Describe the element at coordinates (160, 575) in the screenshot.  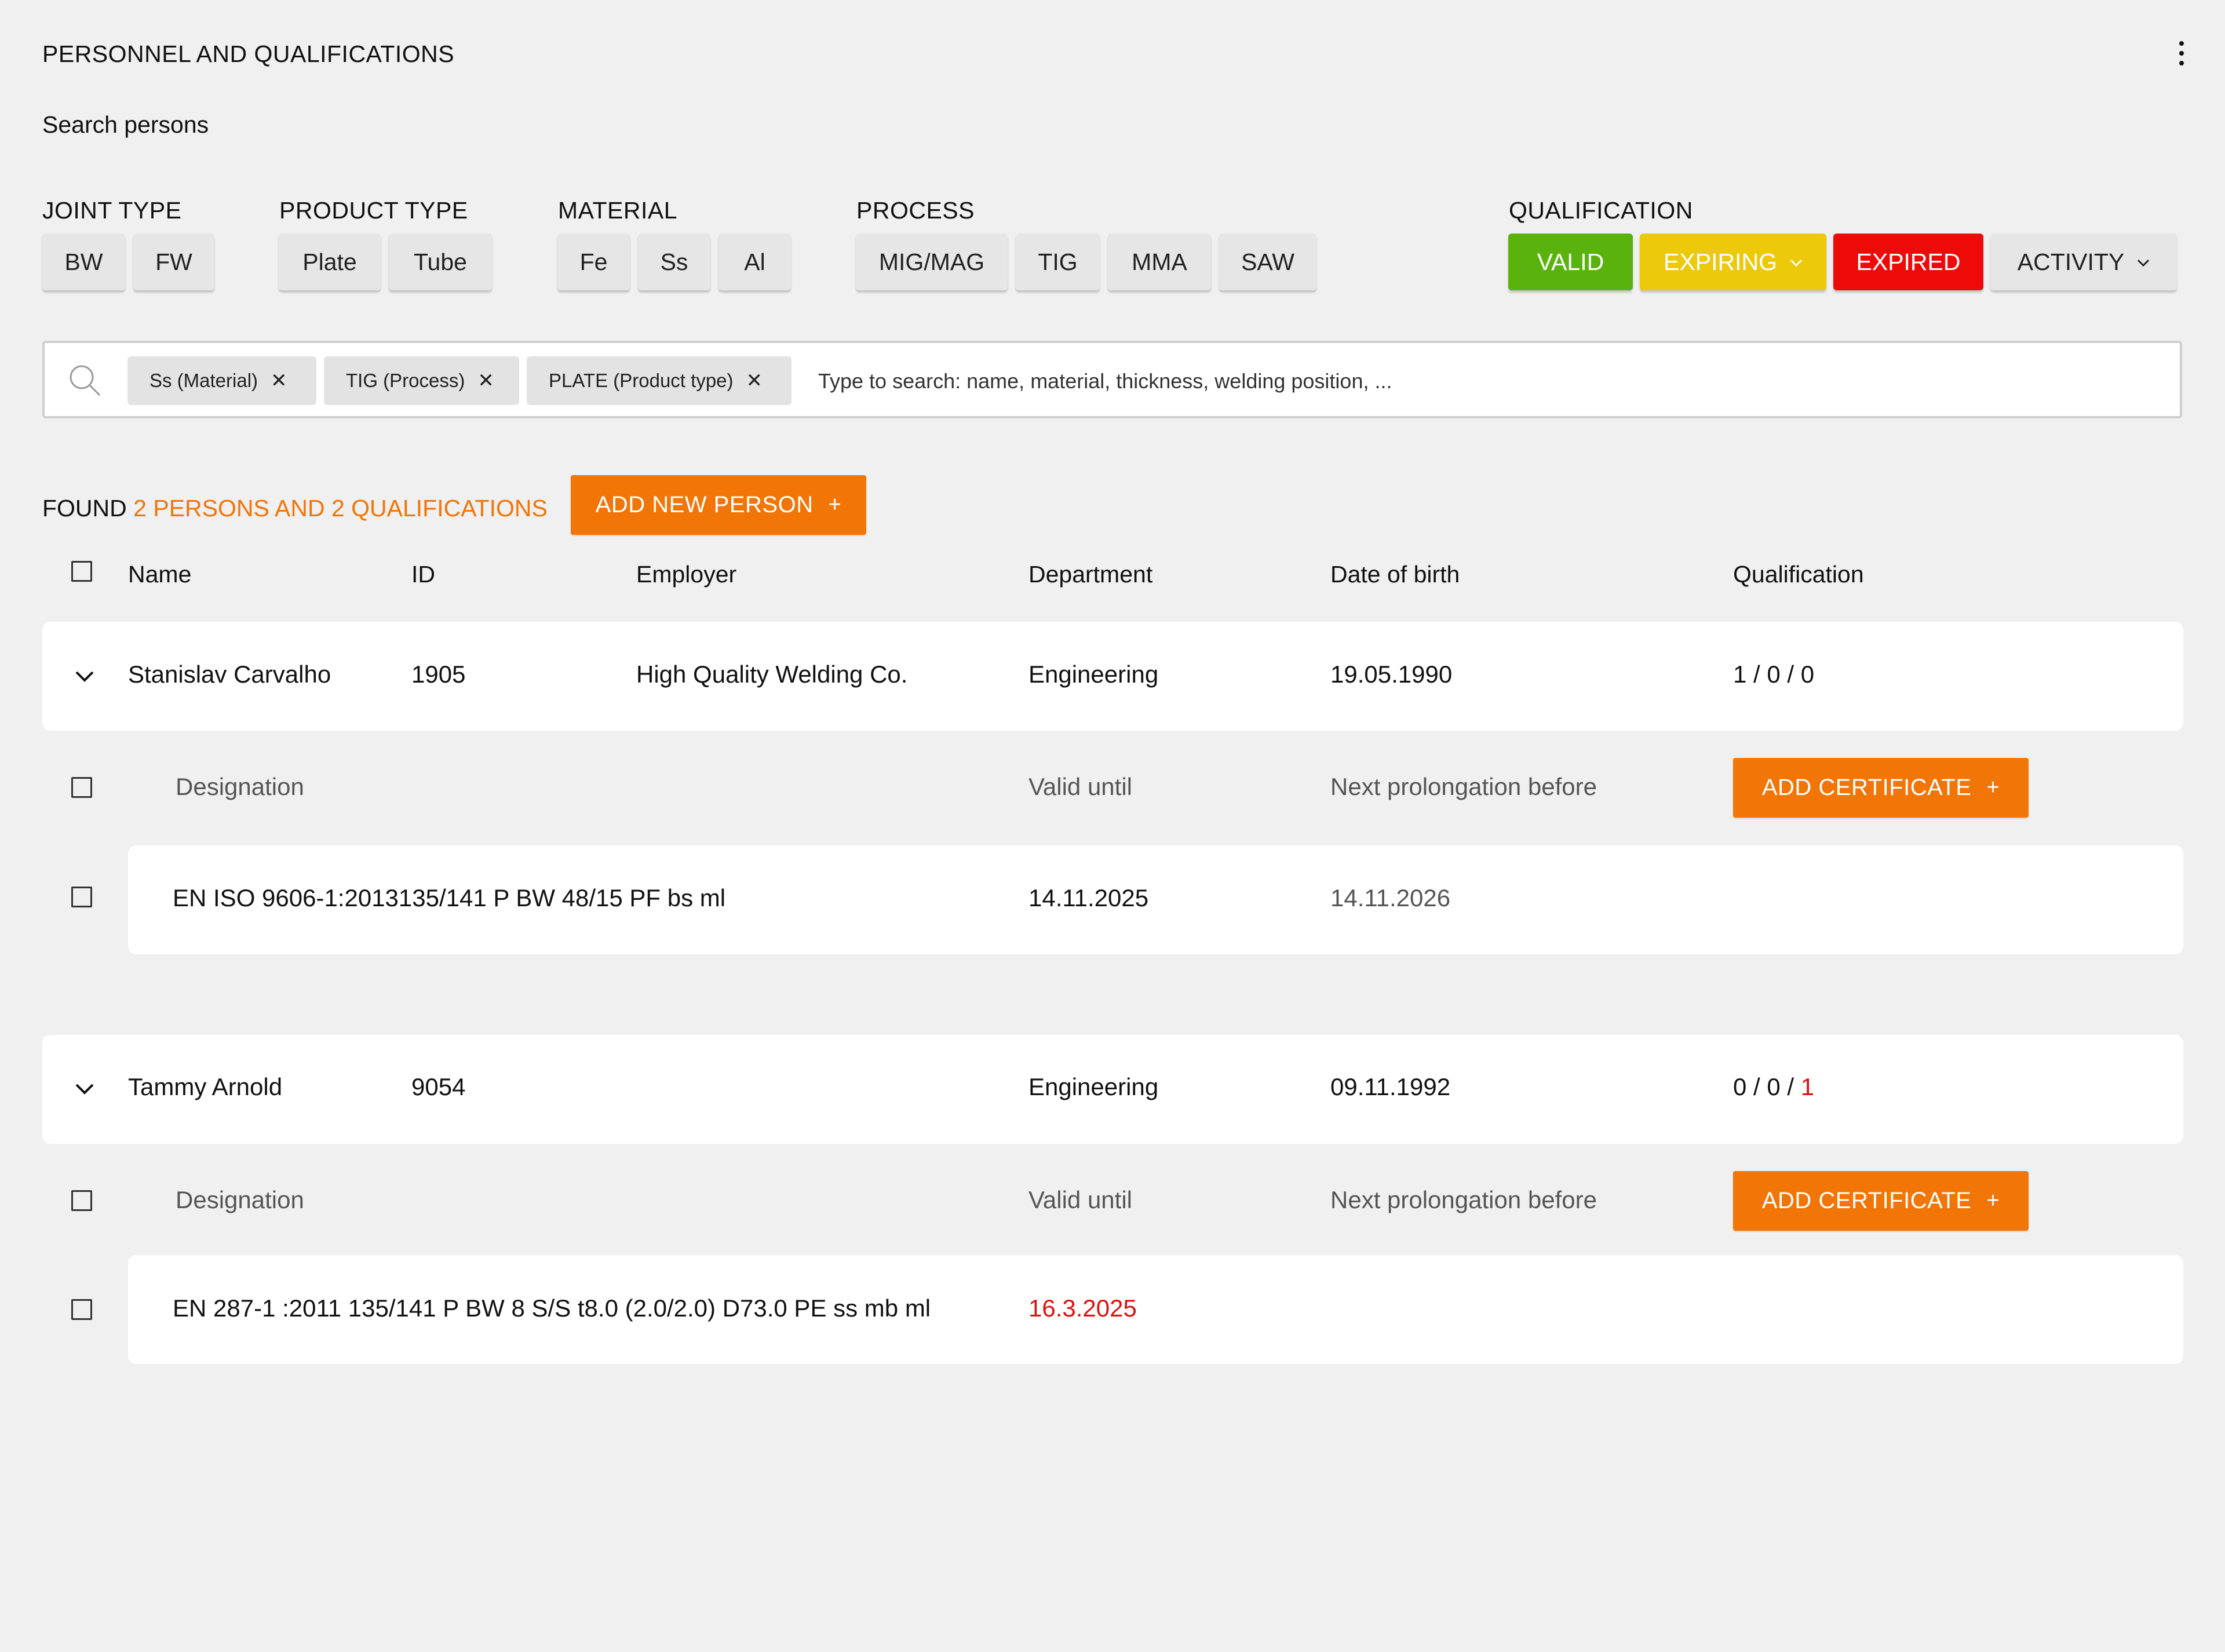
I see `column-header-name: Name` at that location.